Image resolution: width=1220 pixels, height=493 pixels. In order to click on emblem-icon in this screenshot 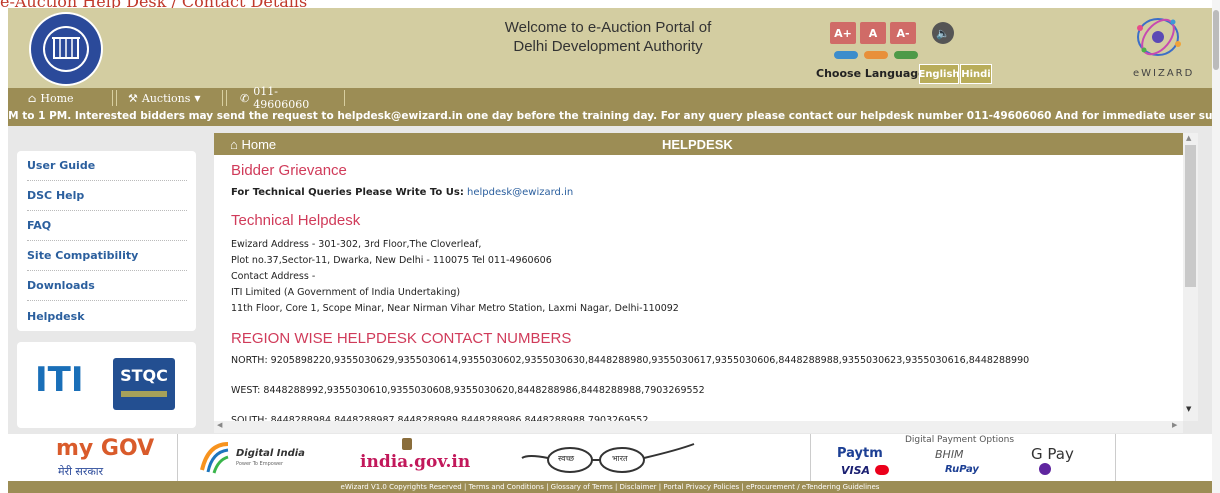, I will do `click(407, 444)`.